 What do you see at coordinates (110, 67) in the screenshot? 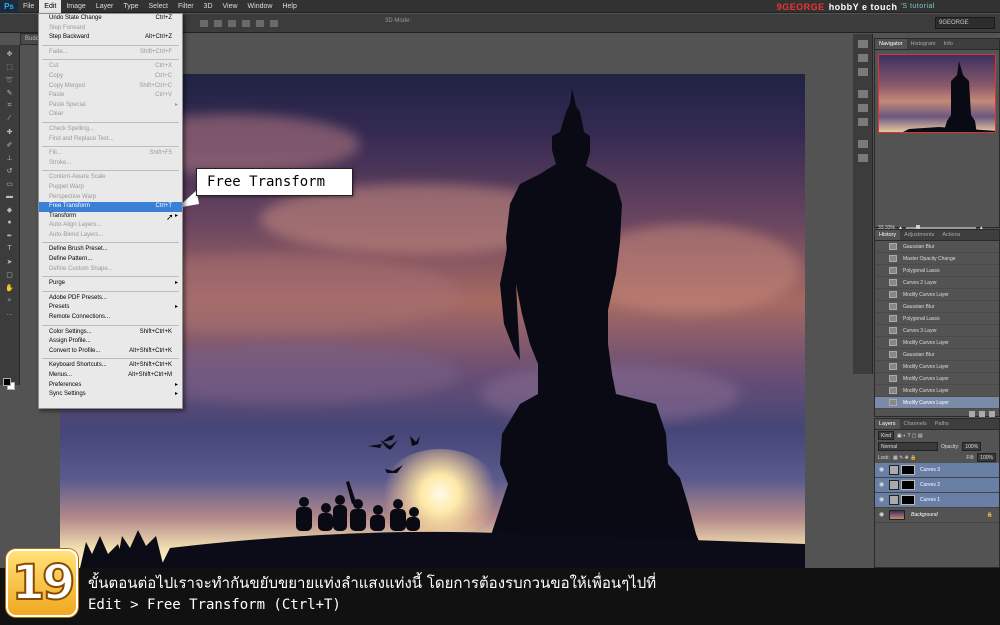
I see `menu-item-cut: Cut Ctrl+X` at bounding box center [110, 67].